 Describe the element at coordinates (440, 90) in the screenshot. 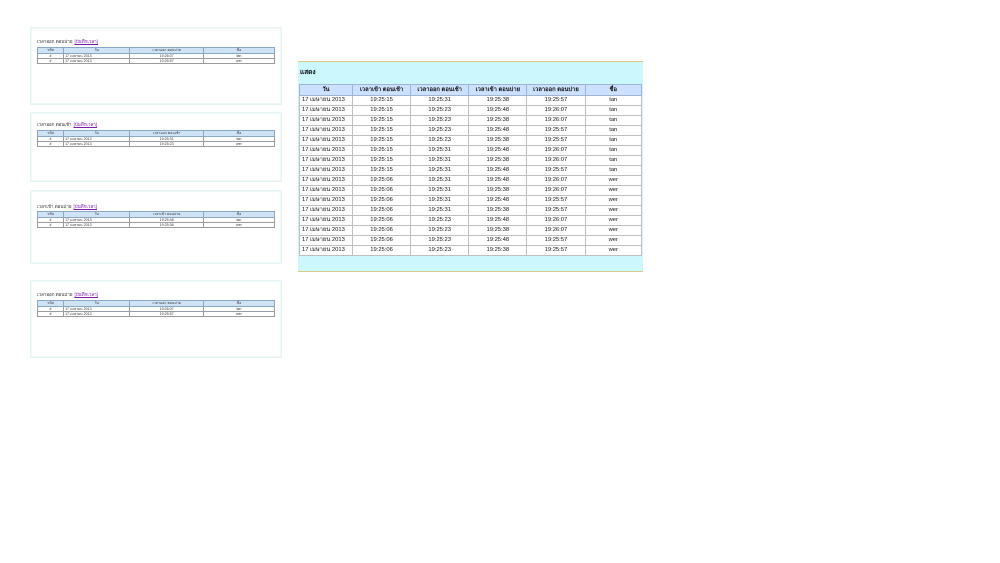

I see `col-header-morning-out: เวลาออก ตอนเช้า` at that location.